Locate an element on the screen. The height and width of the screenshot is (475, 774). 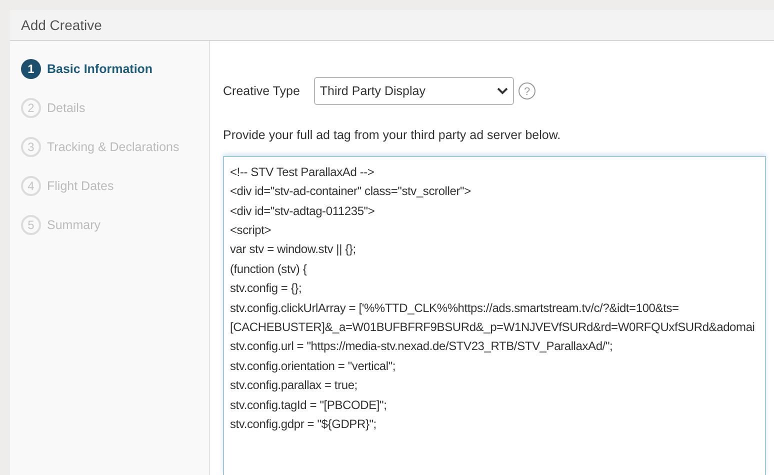
code-line: stv.config.tagId = "[PBCODE]"; is located at coordinates (309, 405).